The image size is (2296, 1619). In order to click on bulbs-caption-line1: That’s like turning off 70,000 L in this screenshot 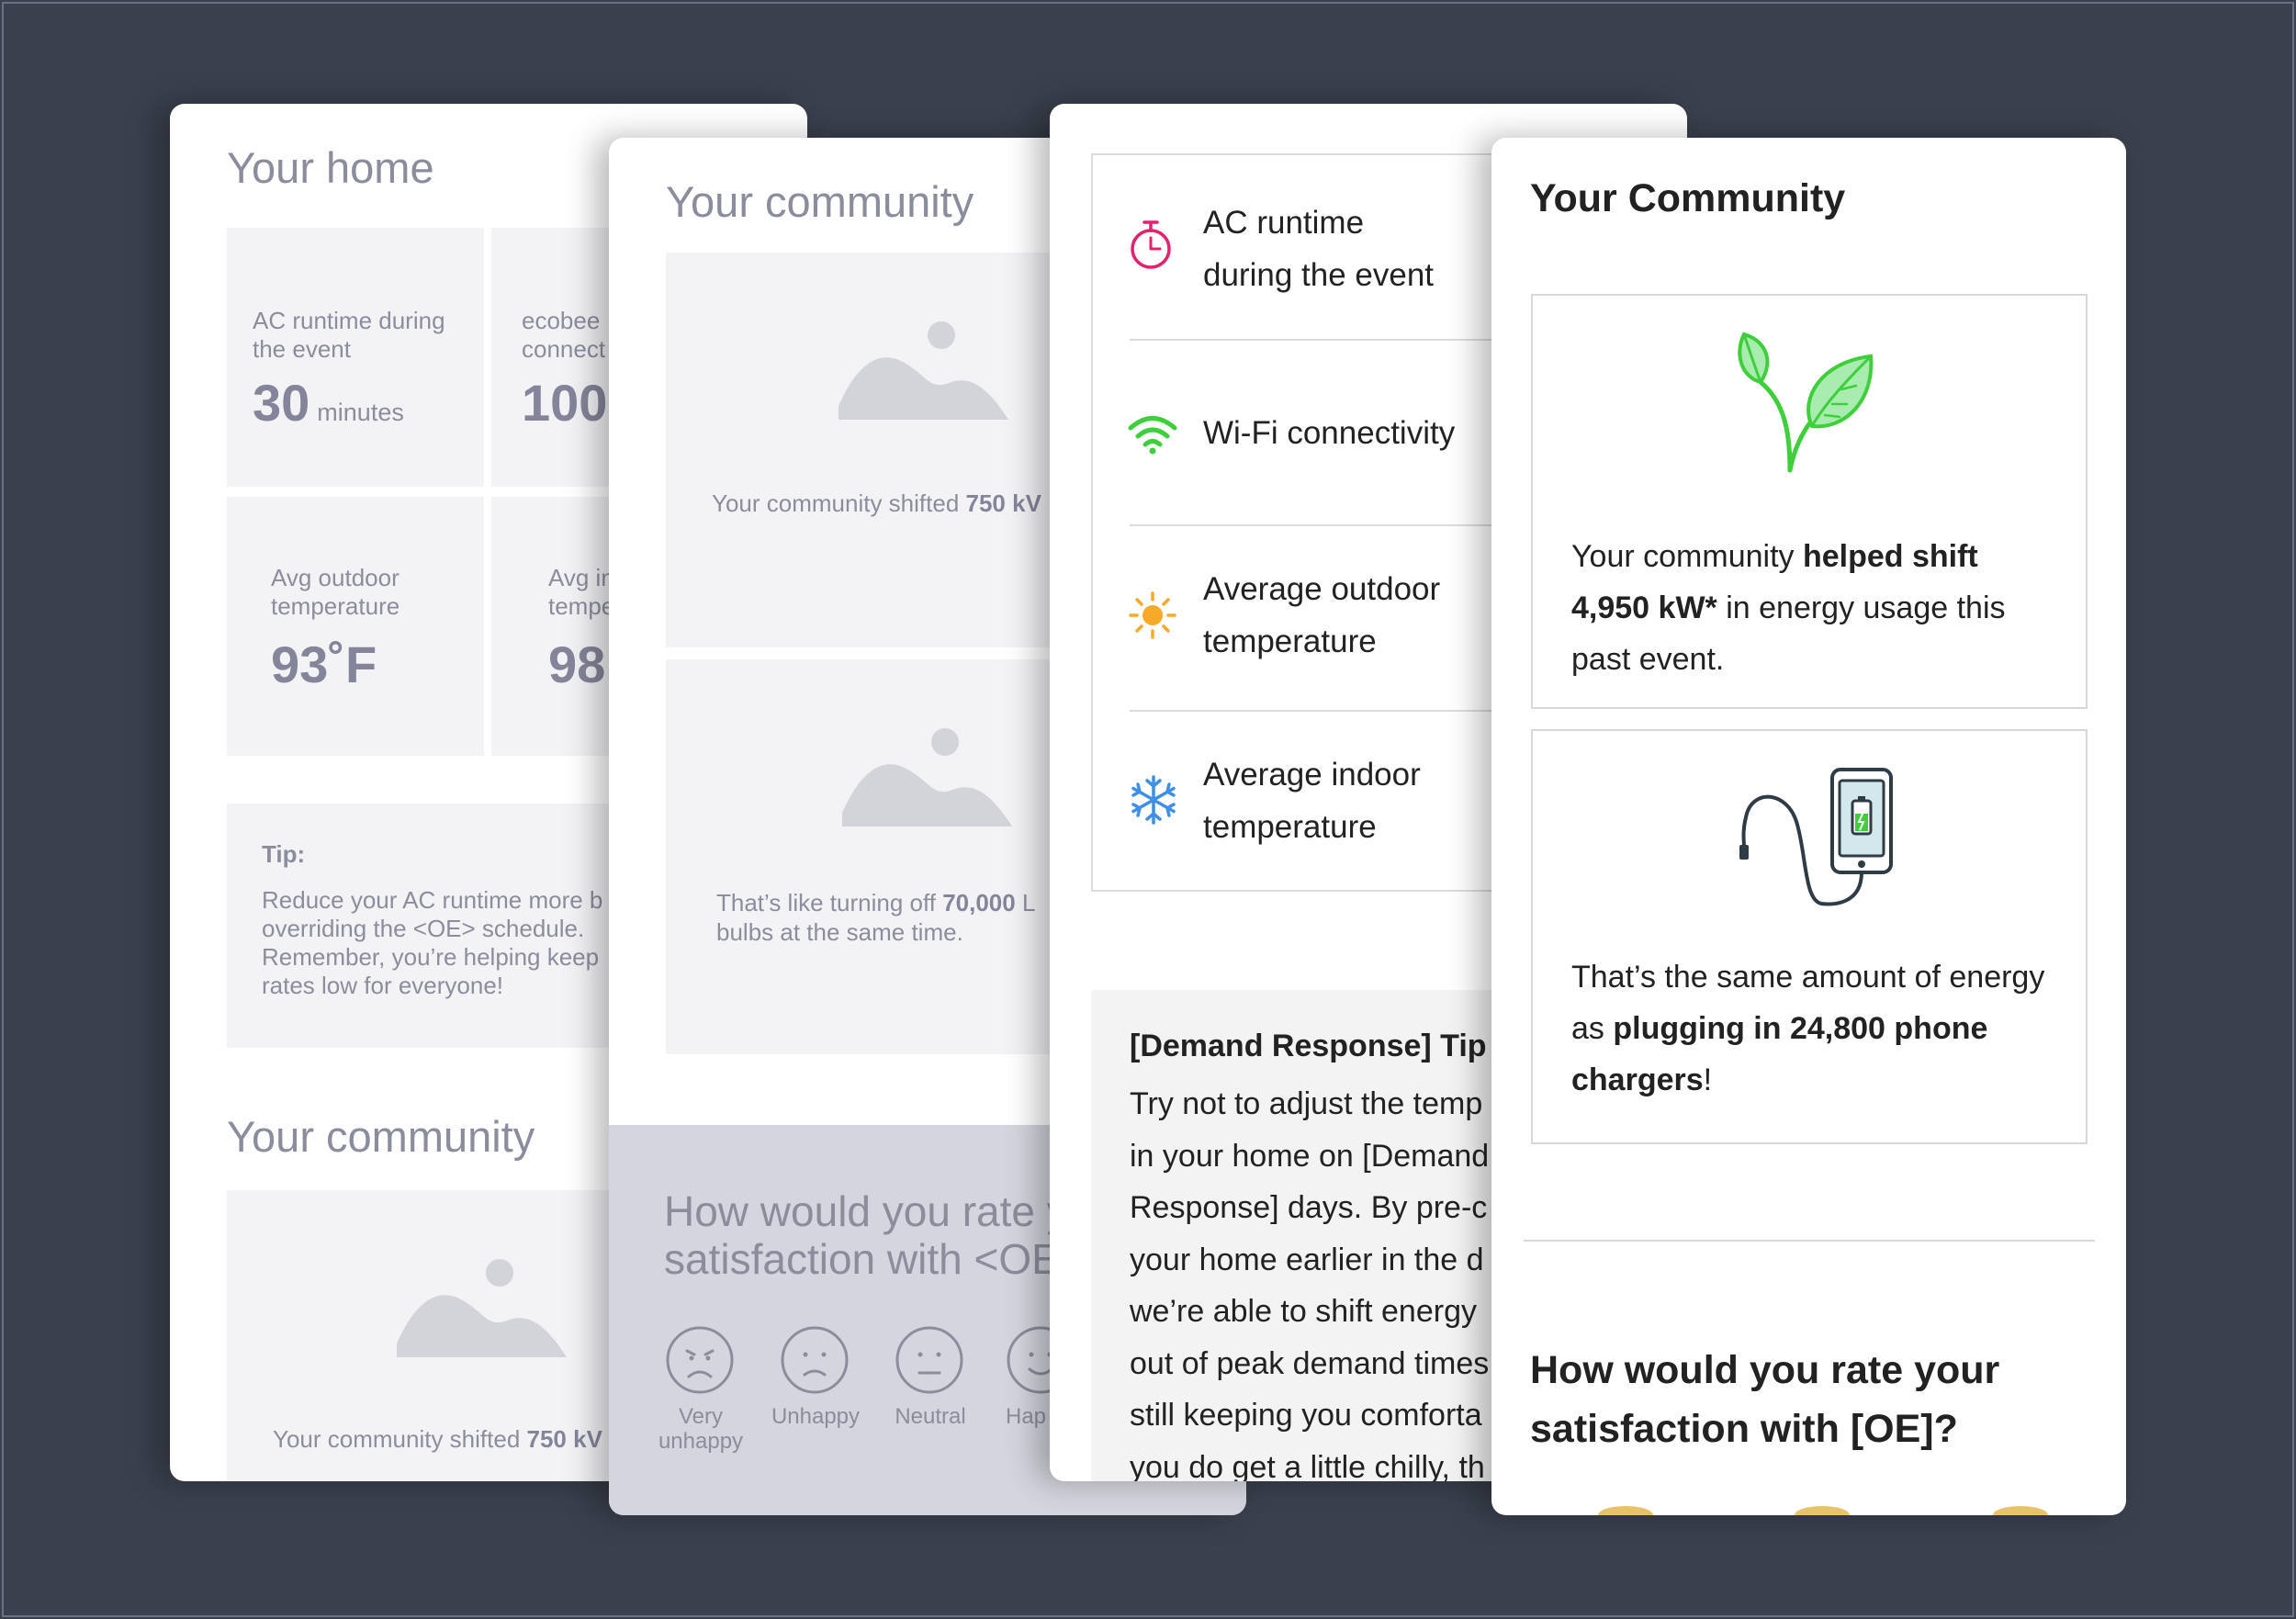, I will do `click(875, 903)`.